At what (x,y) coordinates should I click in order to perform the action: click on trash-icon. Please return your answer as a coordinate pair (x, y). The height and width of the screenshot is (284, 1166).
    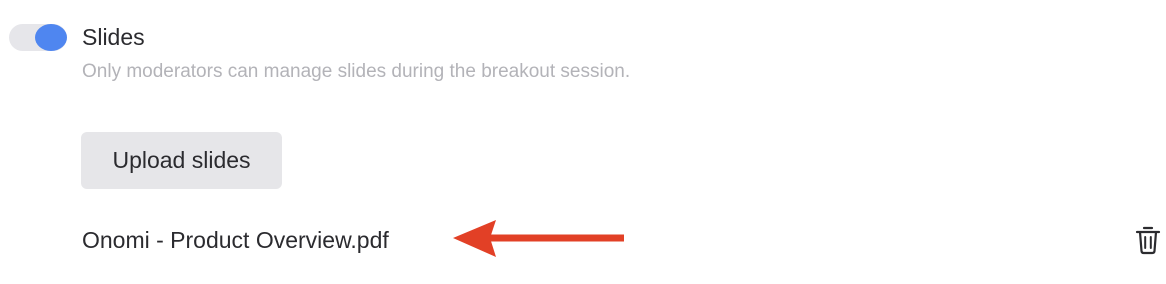
    Looking at the image, I should click on (1148, 240).